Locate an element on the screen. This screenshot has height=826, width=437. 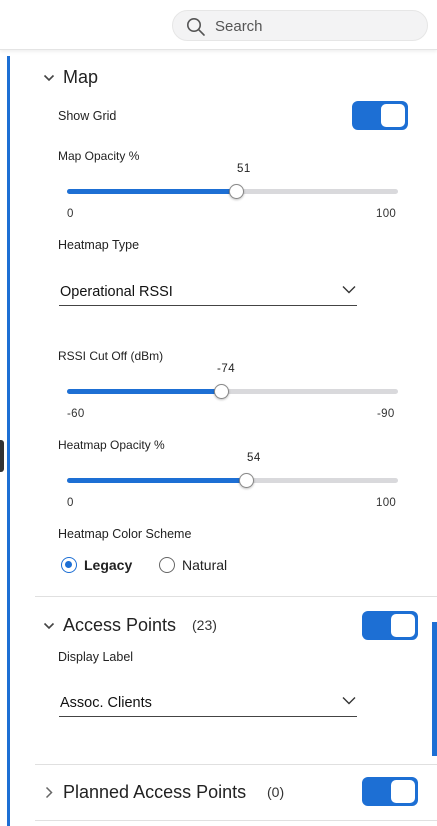
map-opacity-min: 0 is located at coordinates (70, 214).